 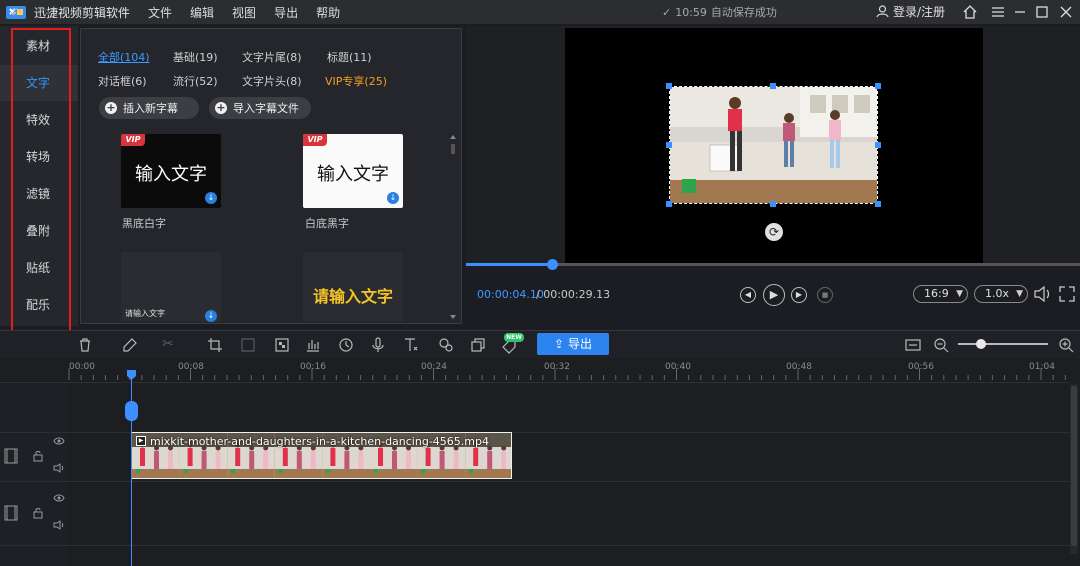 What do you see at coordinates (260, 108) in the screenshot?
I see `import-subtitle-button: + 导入字幕文件` at bounding box center [260, 108].